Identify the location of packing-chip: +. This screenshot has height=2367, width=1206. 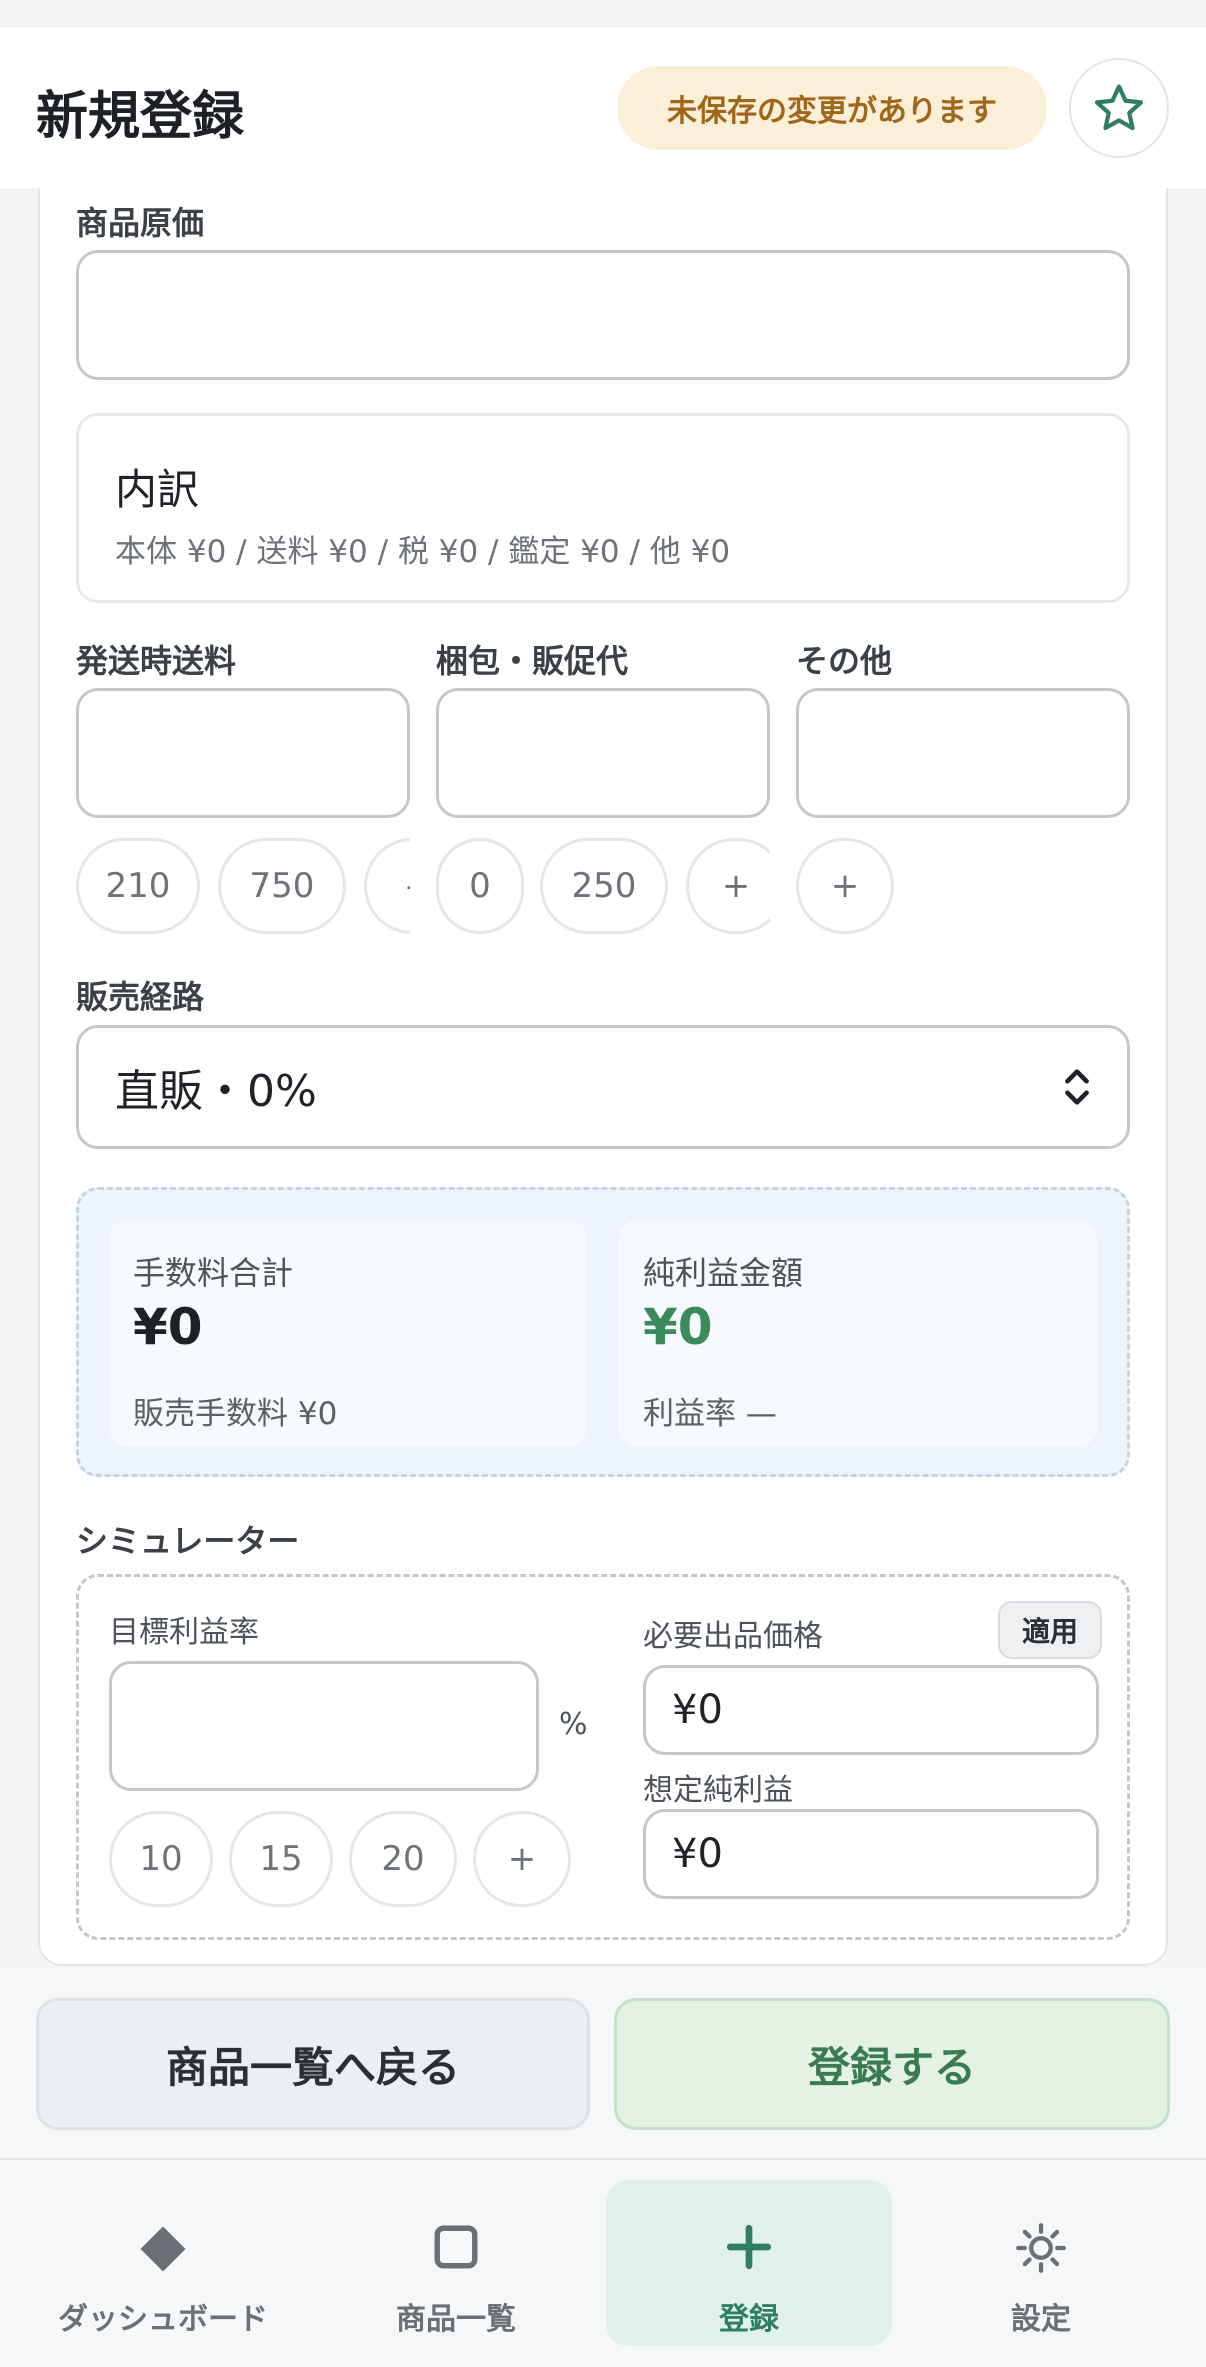
(728, 886).